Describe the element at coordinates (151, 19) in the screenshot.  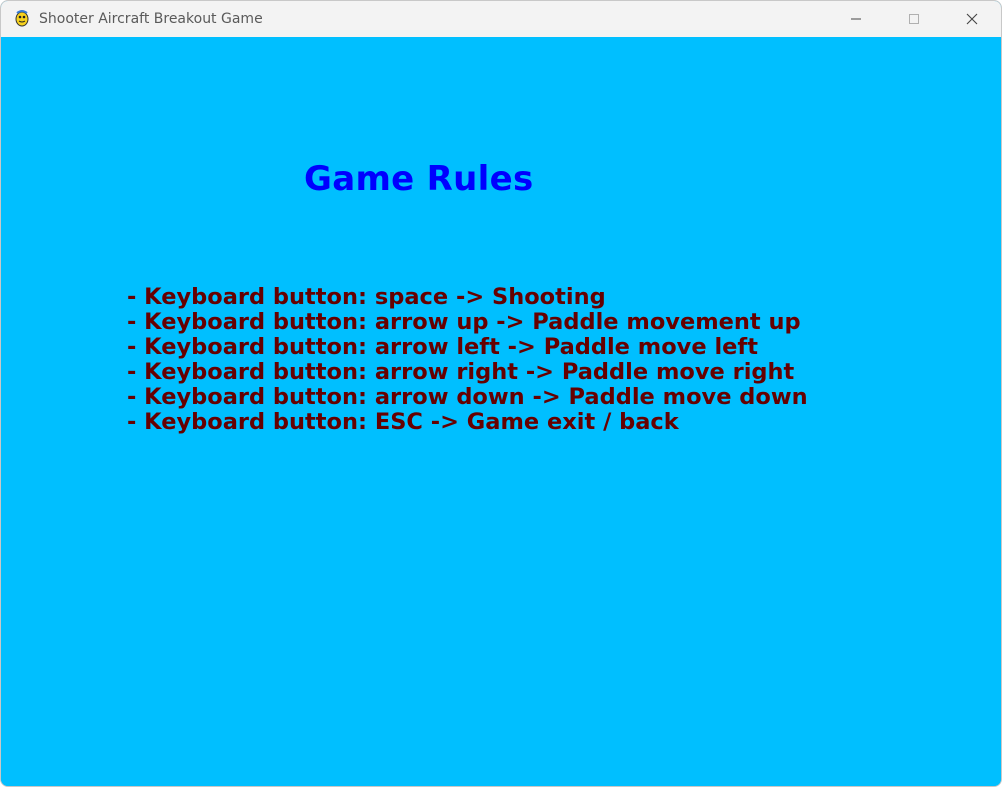
I see `window-title: Shooter Aircraft Breakout Game` at that location.